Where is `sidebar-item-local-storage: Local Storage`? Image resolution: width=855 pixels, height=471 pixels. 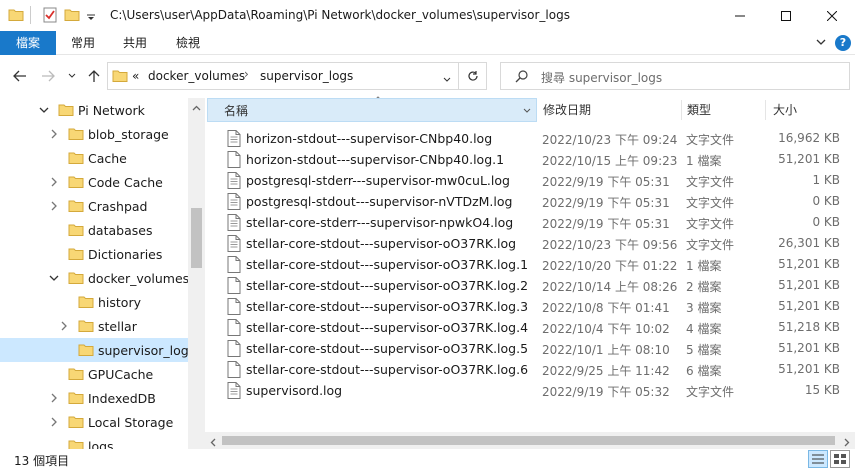 sidebar-item-local-storage: Local Storage is located at coordinates (94, 422).